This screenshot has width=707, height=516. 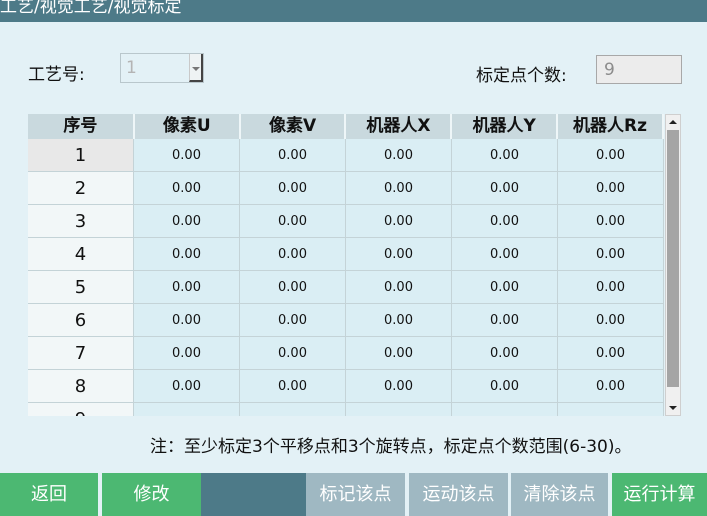 I want to click on header-robot-x: 机器人X, so click(x=399, y=126).